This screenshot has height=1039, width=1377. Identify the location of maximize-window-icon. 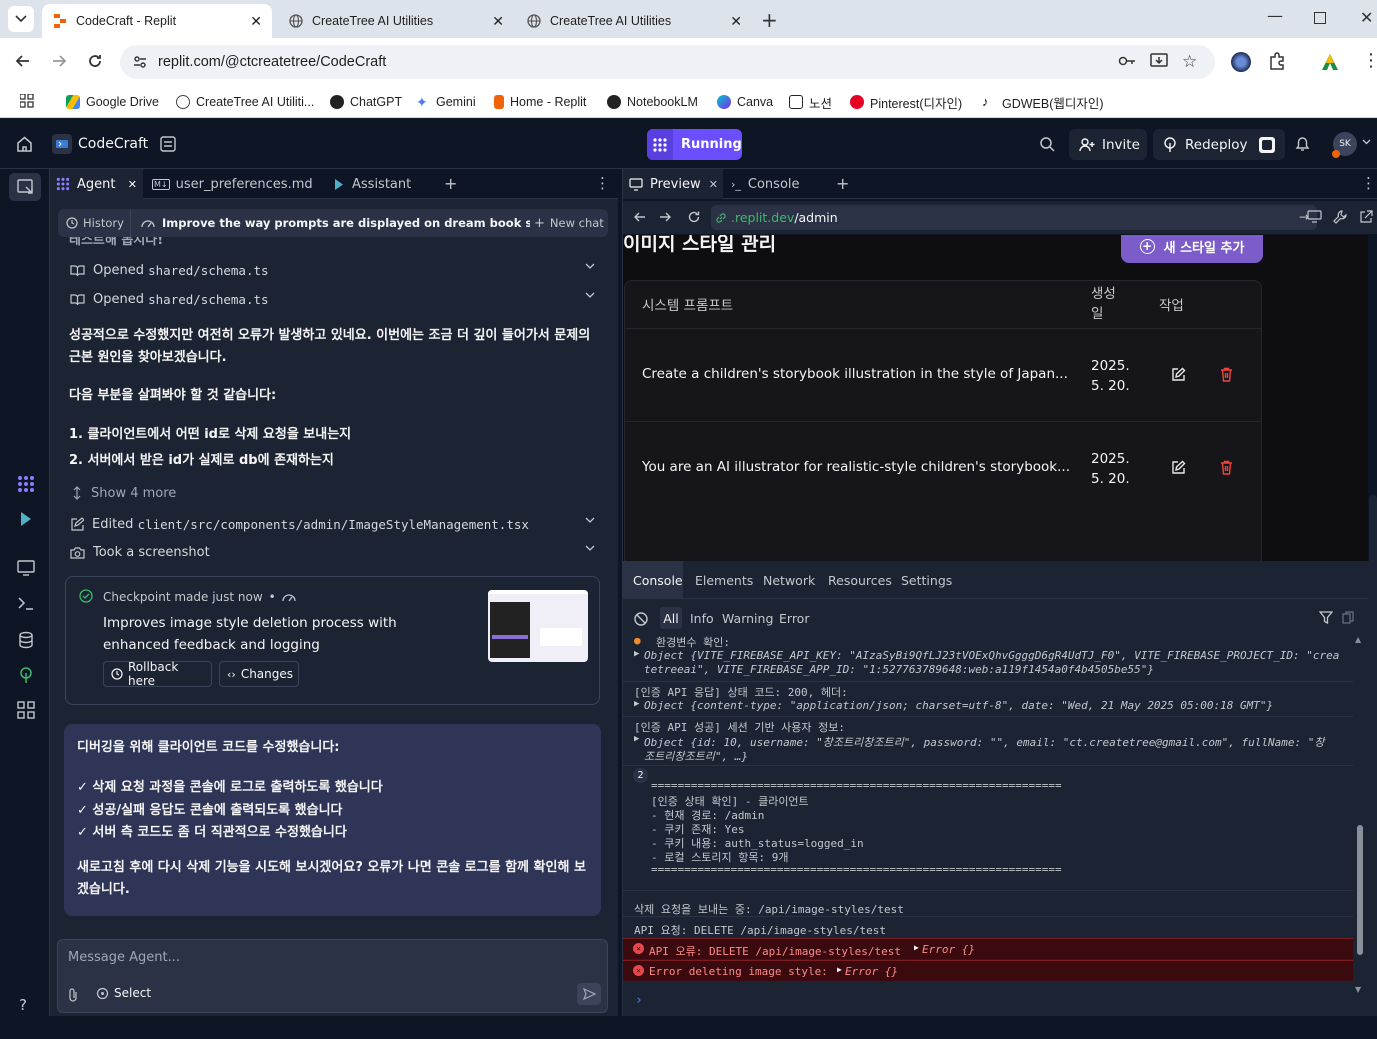
(1320, 18).